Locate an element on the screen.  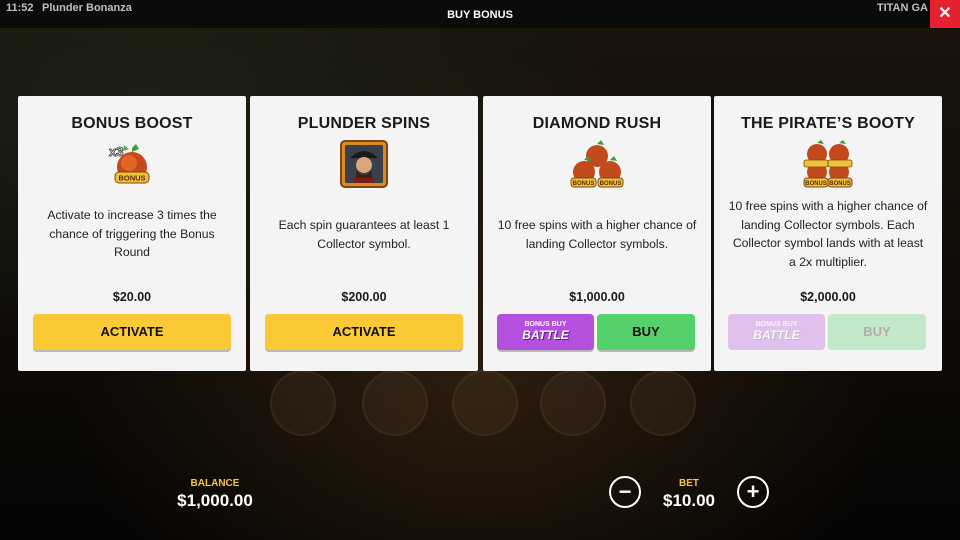
plus-icon: + is located at coordinates (753, 491).